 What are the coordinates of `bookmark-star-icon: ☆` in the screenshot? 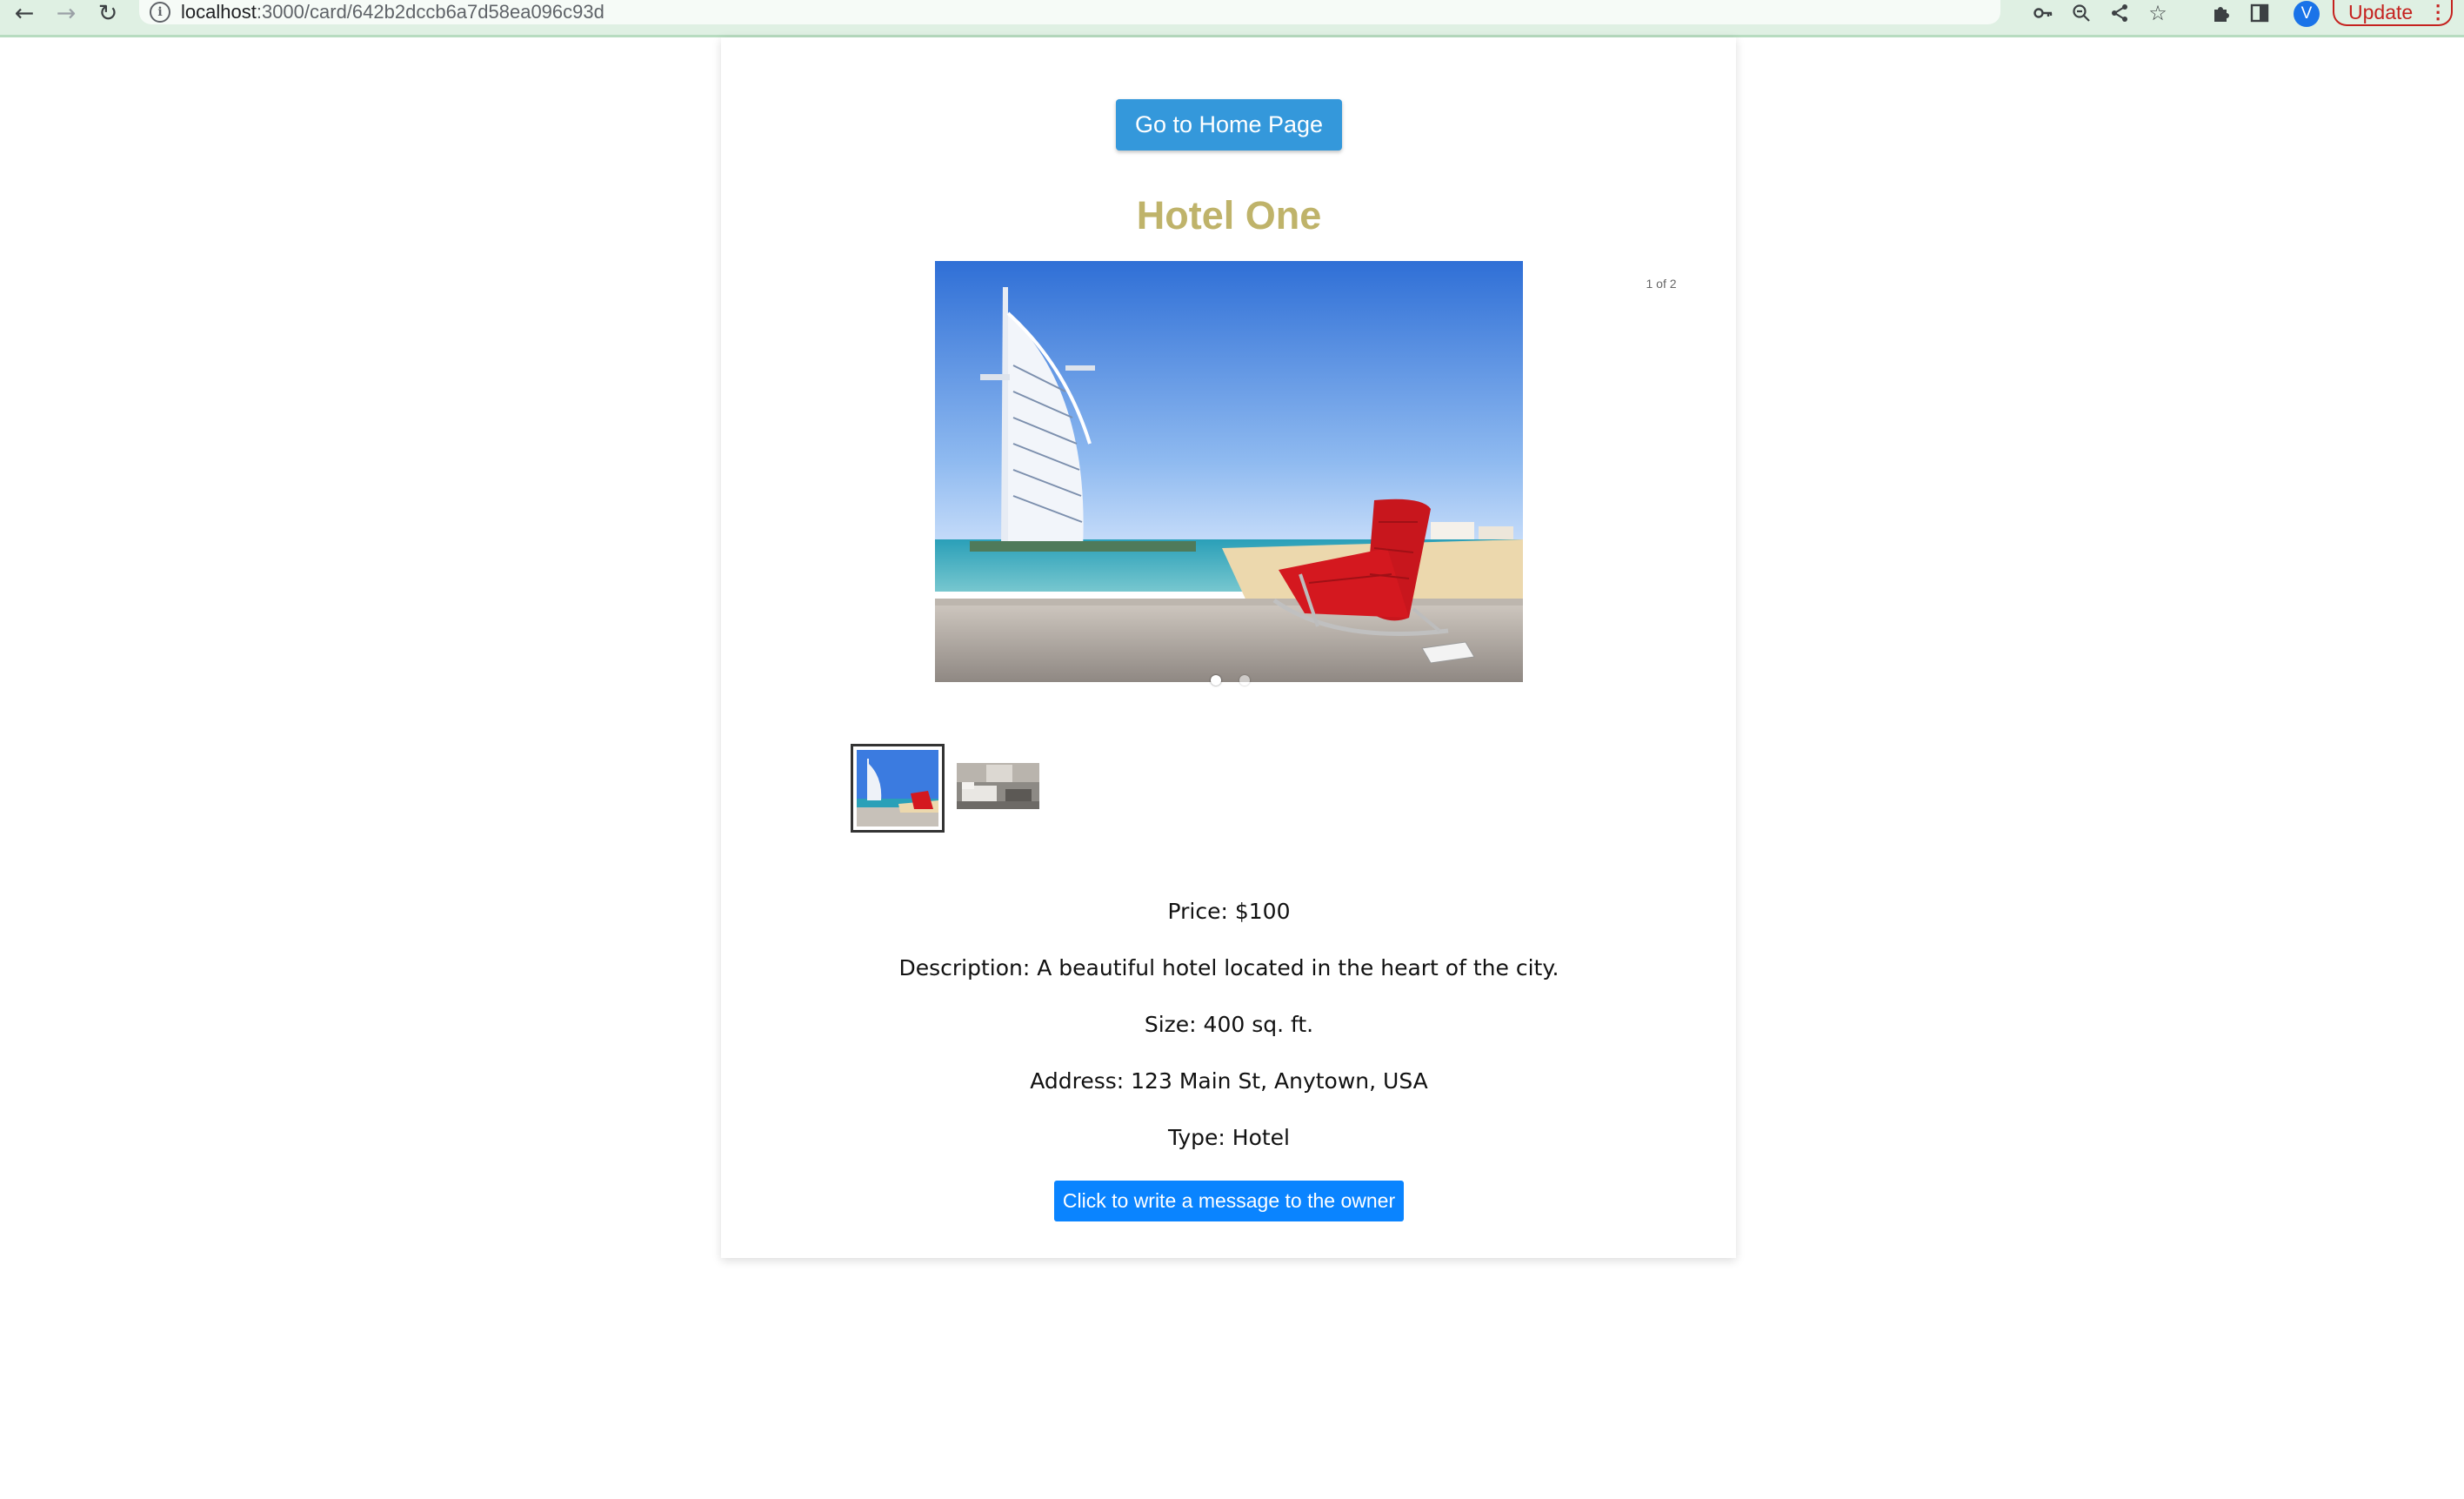 It's located at (2158, 13).